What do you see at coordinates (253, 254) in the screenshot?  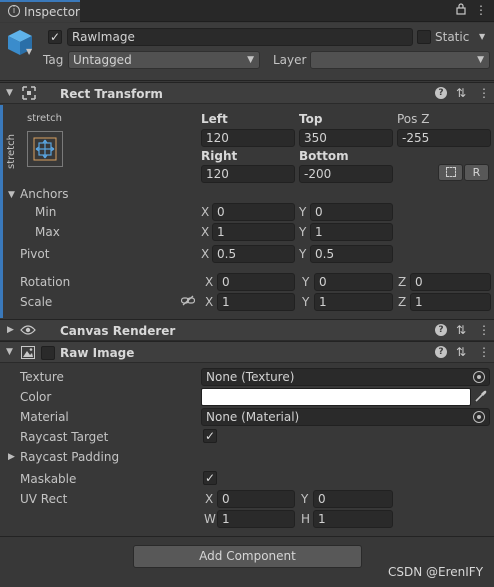 I see `pivot-x-input: 0.5` at bounding box center [253, 254].